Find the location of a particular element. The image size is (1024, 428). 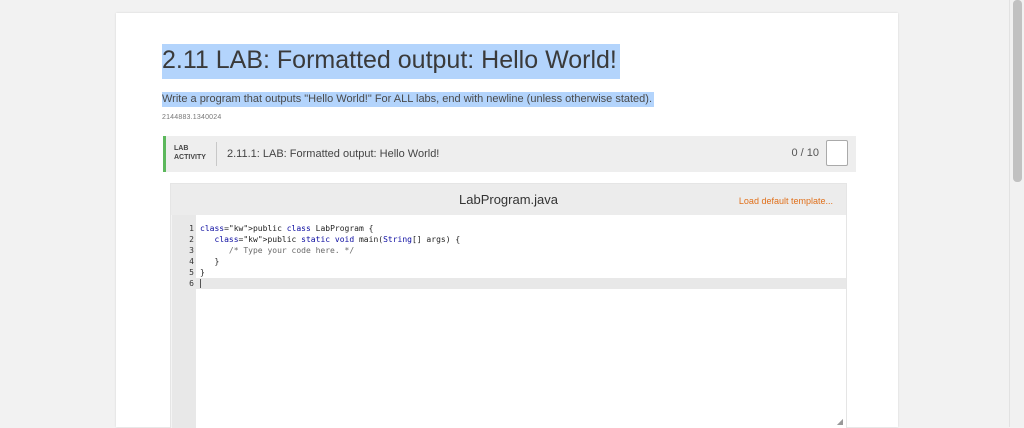

code-line: 5} is located at coordinates (509, 272).